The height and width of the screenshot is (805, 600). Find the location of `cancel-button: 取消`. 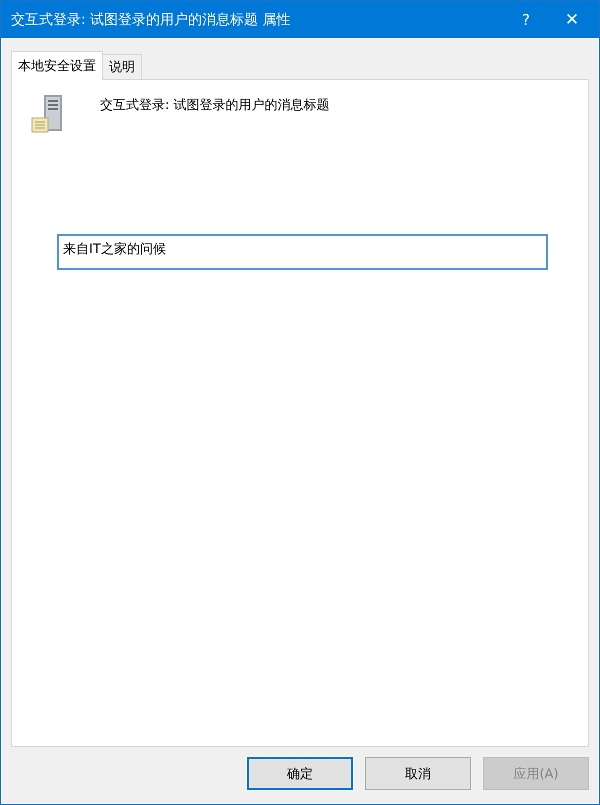

cancel-button: 取消 is located at coordinates (418, 773).